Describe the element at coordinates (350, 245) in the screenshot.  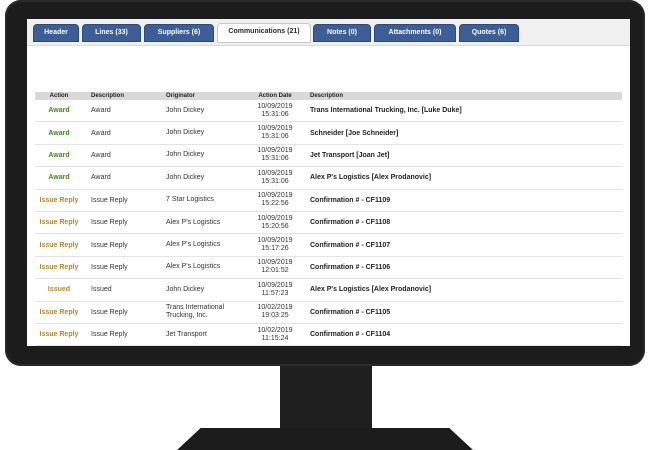
I see `detail-cell: Confirmation # - CF1107` at that location.